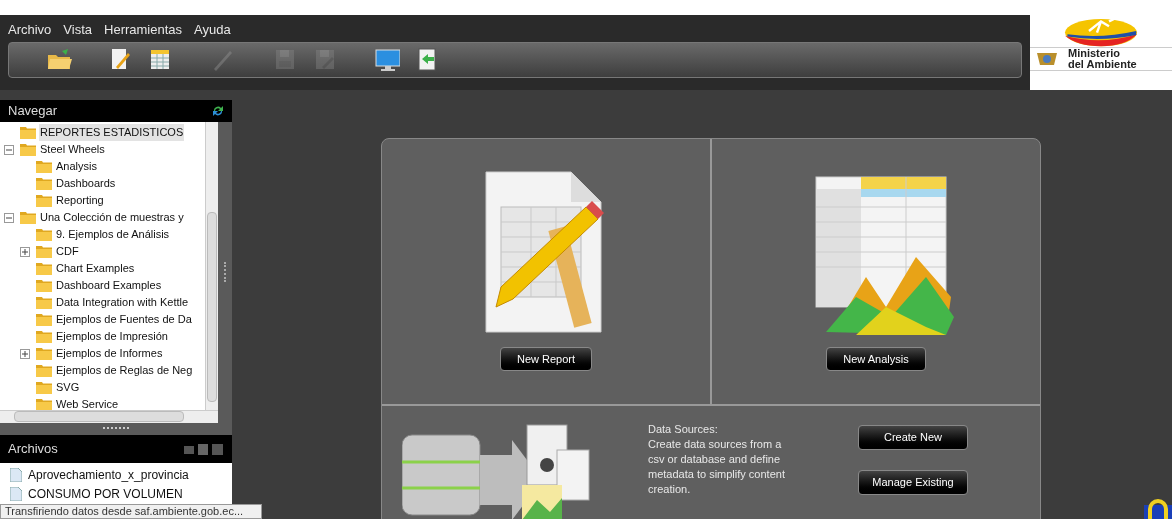 This screenshot has height=519, width=1172. I want to click on menu-item: Herramientas, so click(143, 31).